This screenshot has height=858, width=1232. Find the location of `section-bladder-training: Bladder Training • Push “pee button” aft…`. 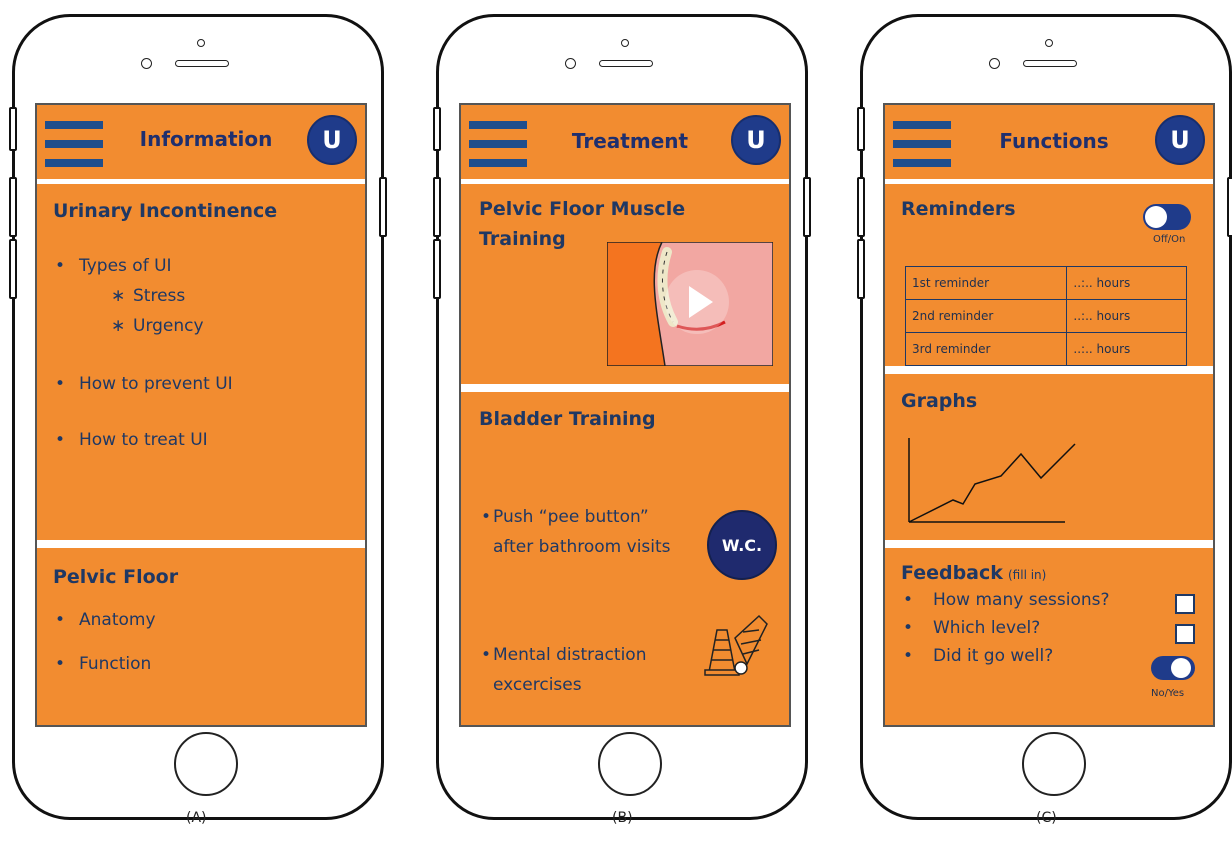

section-bladder-training: Bladder Training • Push “pee button” aft… is located at coordinates (625, 558).